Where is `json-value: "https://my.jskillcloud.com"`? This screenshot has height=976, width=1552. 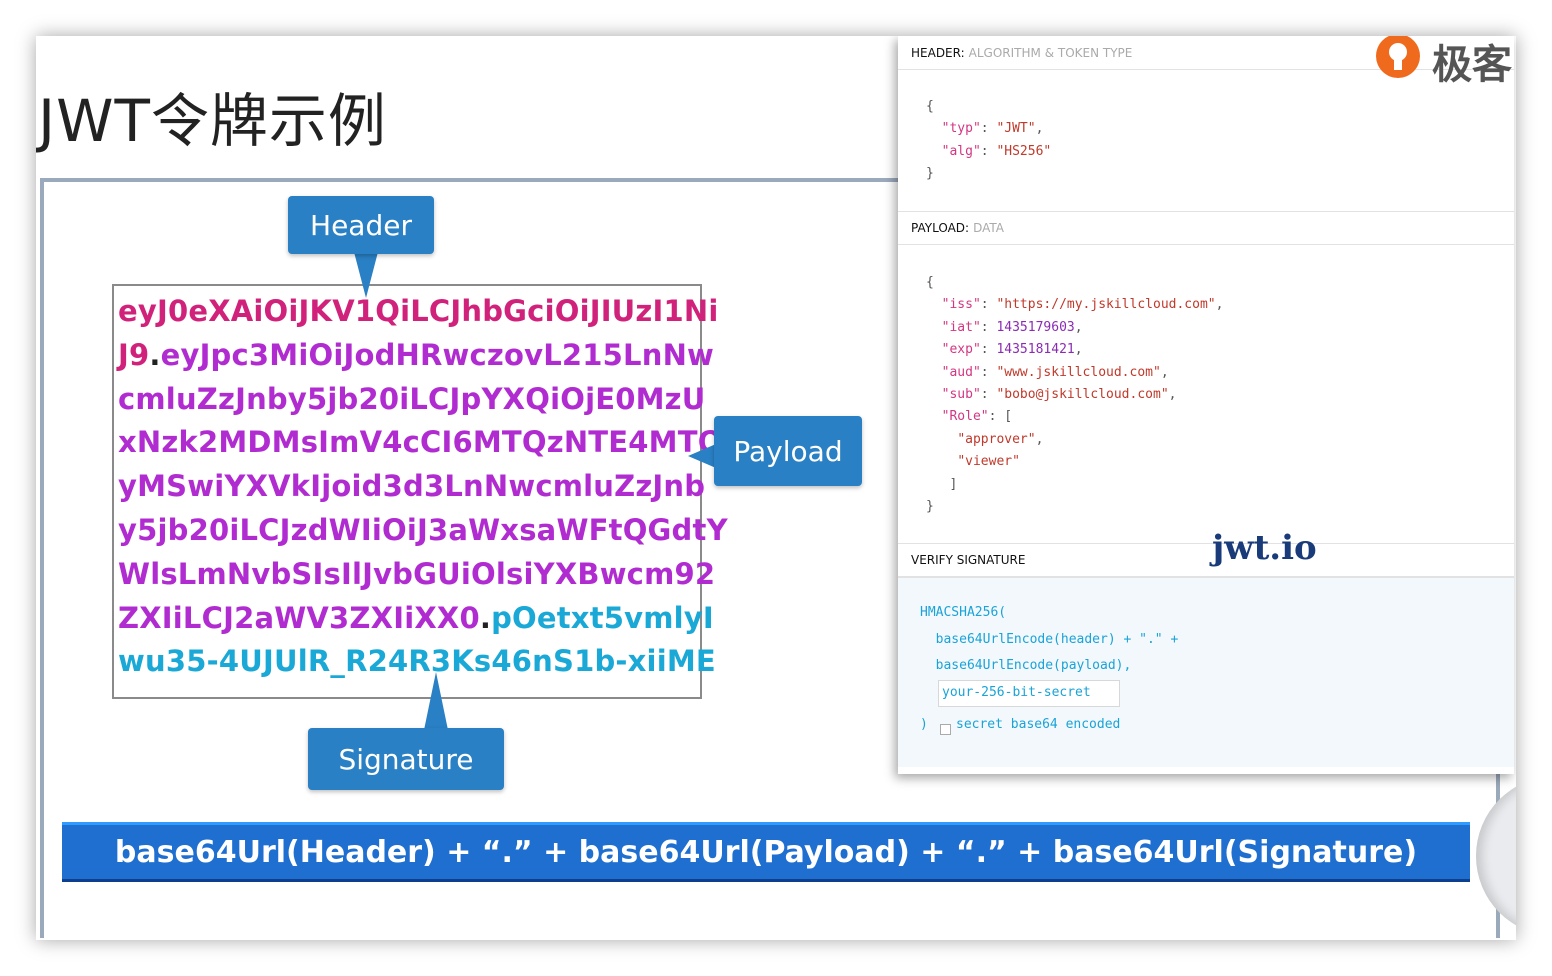 json-value: "https://my.jskillcloud.com" is located at coordinates (1106, 305).